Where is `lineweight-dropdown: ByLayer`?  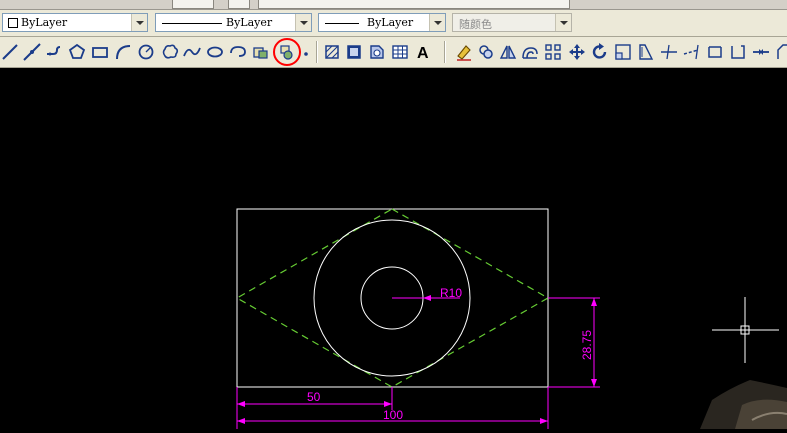
lineweight-dropdown: ByLayer is located at coordinates (382, 22).